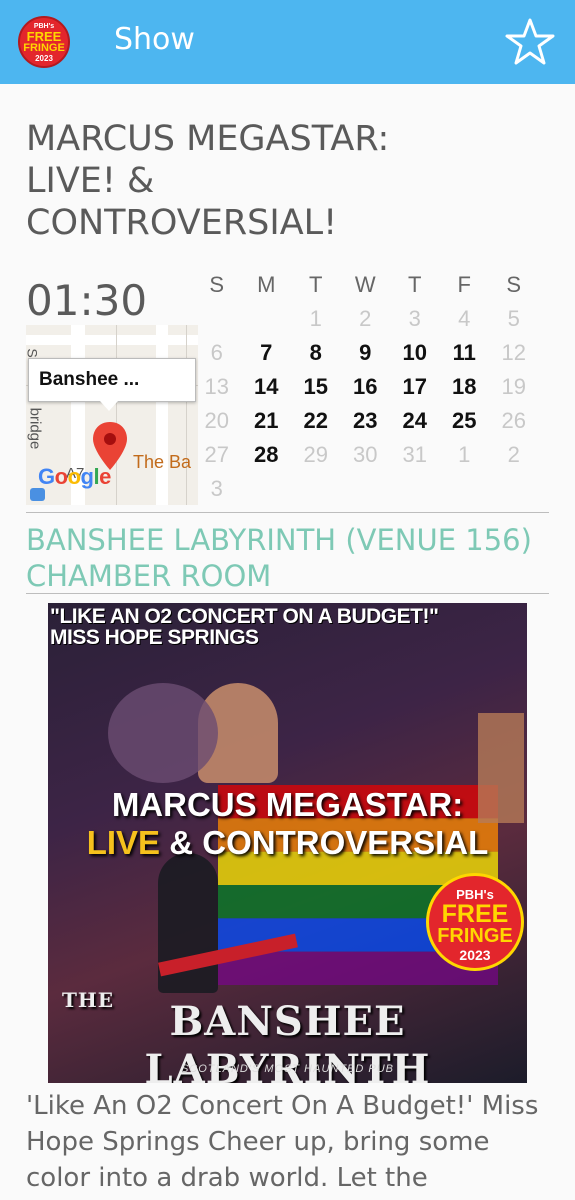 This screenshot has height=1200, width=575. What do you see at coordinates (513, 420) in the screenshot?
I see `calendar-day: 26` at bounding box center [513, 420].